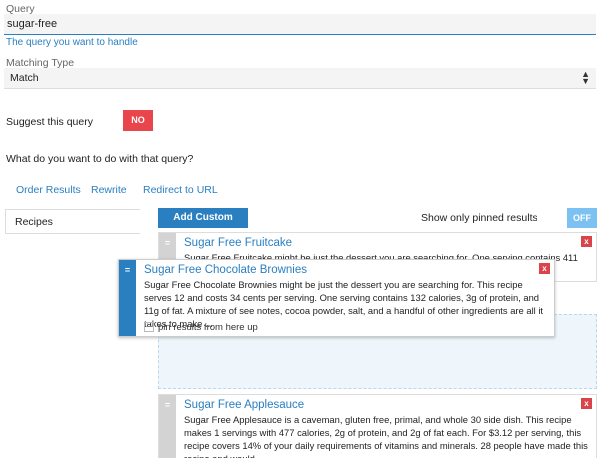  I want to click on query-input, so click(300, 24).